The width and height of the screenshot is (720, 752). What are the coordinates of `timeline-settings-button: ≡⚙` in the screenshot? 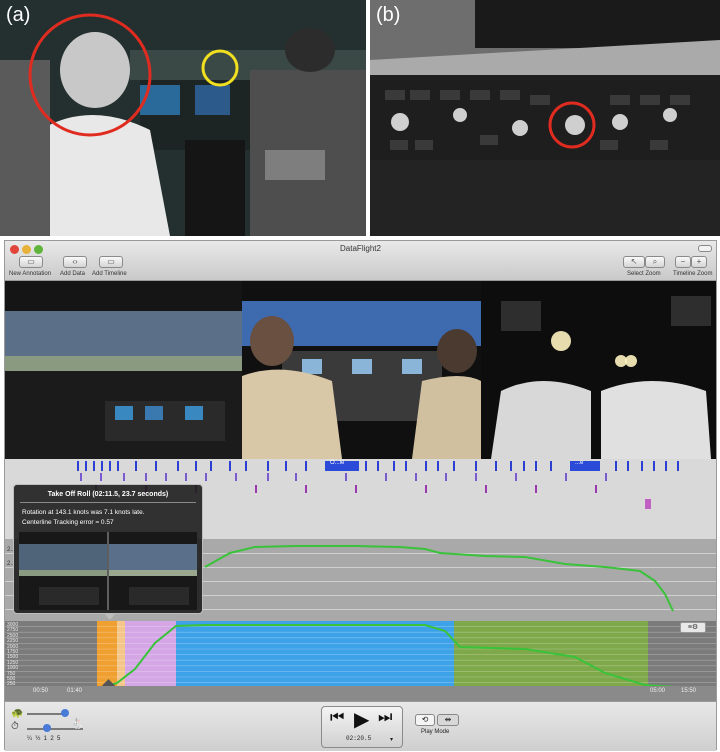 It's located at (693, 627).